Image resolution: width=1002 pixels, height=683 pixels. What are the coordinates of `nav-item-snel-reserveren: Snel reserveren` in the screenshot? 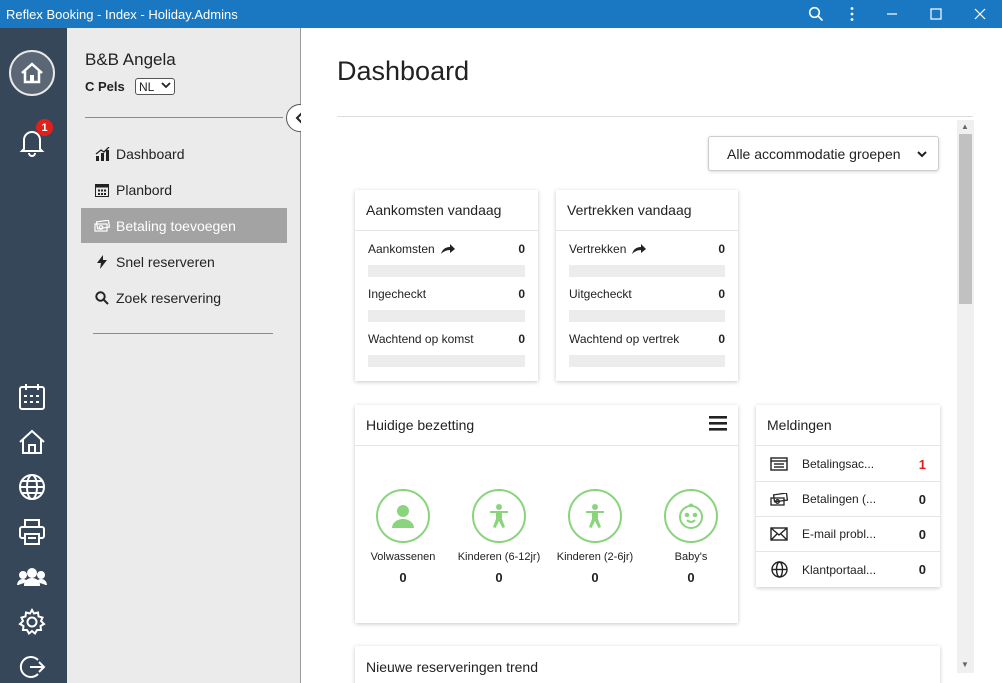 It's located at (184, 261).